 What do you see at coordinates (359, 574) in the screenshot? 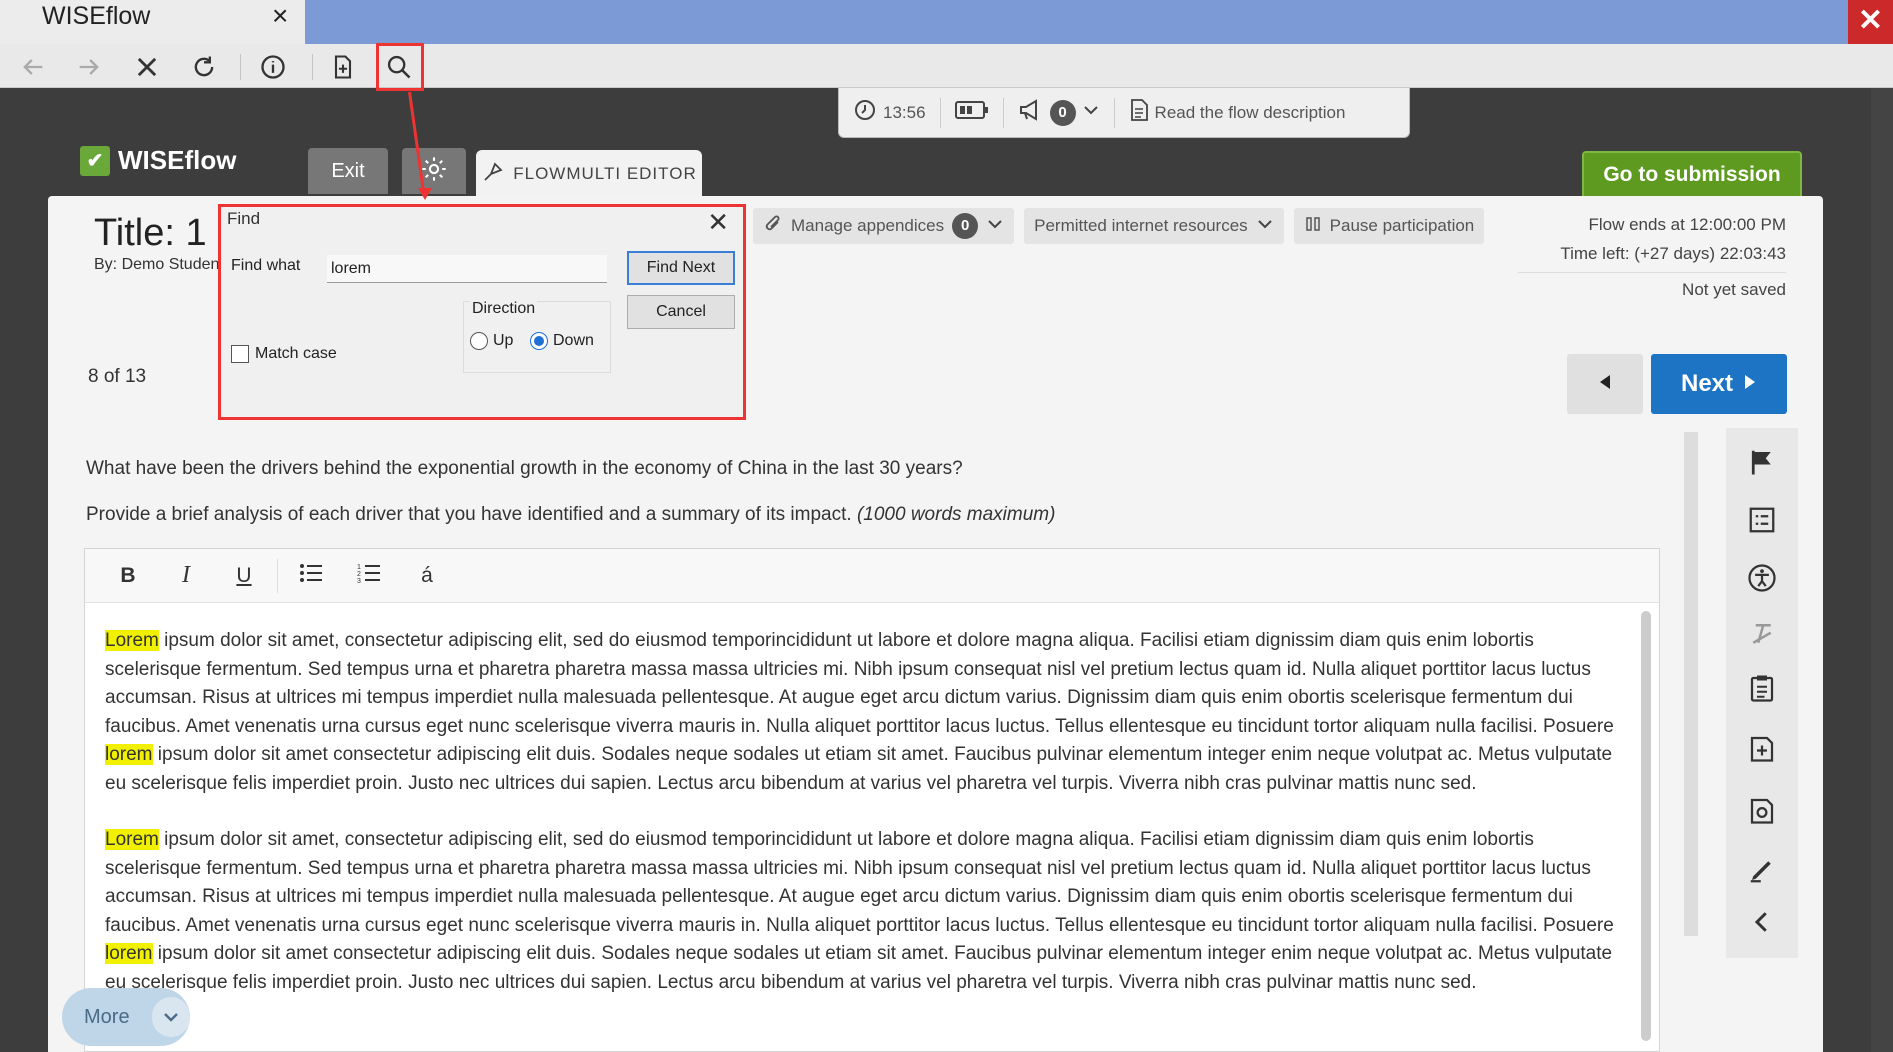
I see `svg-text: 2` at bounding box center [359, 574].